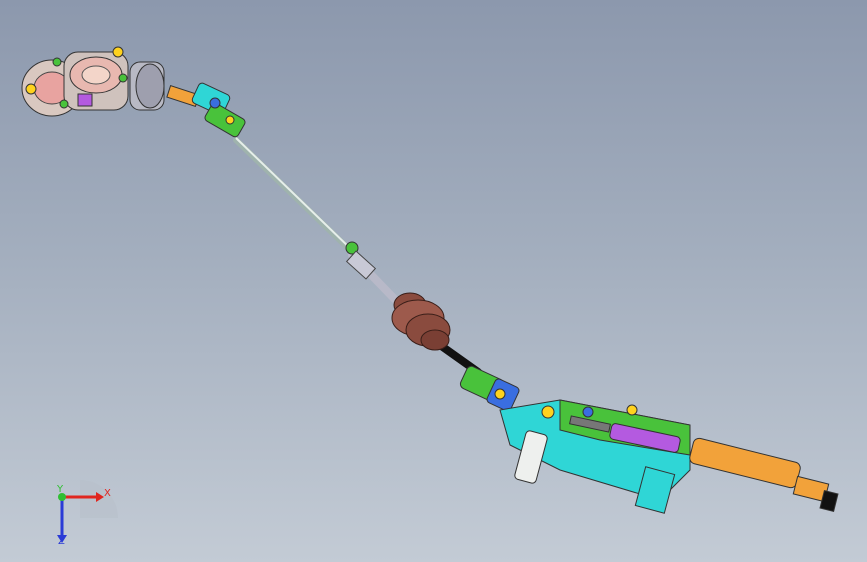 This screenshot has width=867, height=562. What do you see at coordinates (107, 493) in the screenshot?
I see `x-axis-label: X` at bounding box center [107, 493].